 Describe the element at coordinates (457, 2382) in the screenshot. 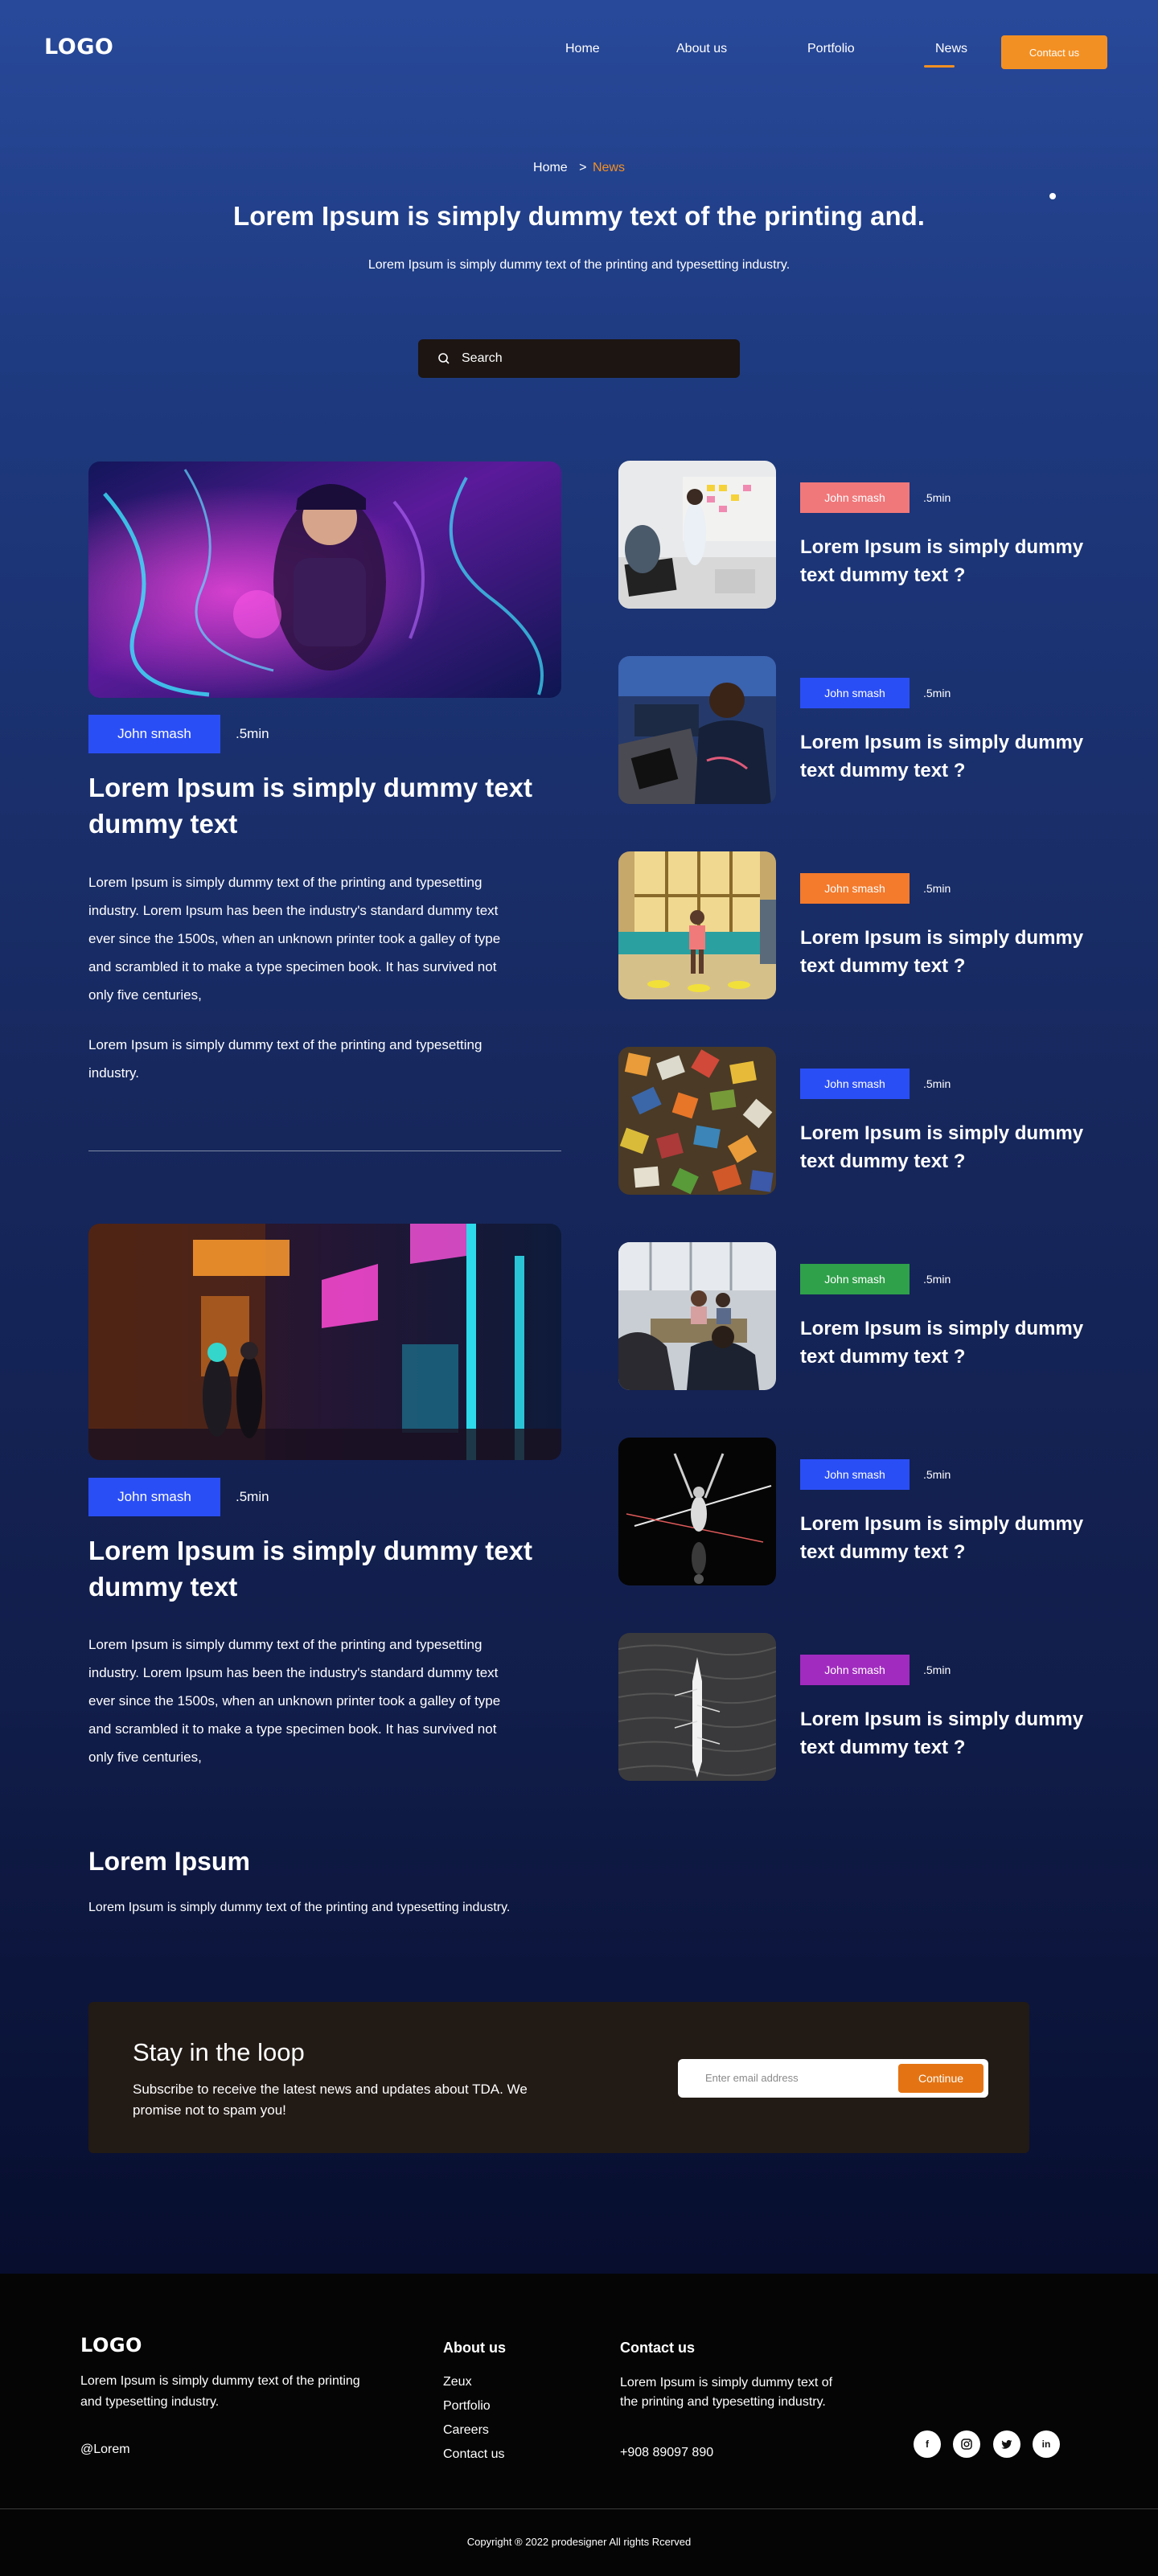

I see `footer-link-zeux: Zeux` at that location.